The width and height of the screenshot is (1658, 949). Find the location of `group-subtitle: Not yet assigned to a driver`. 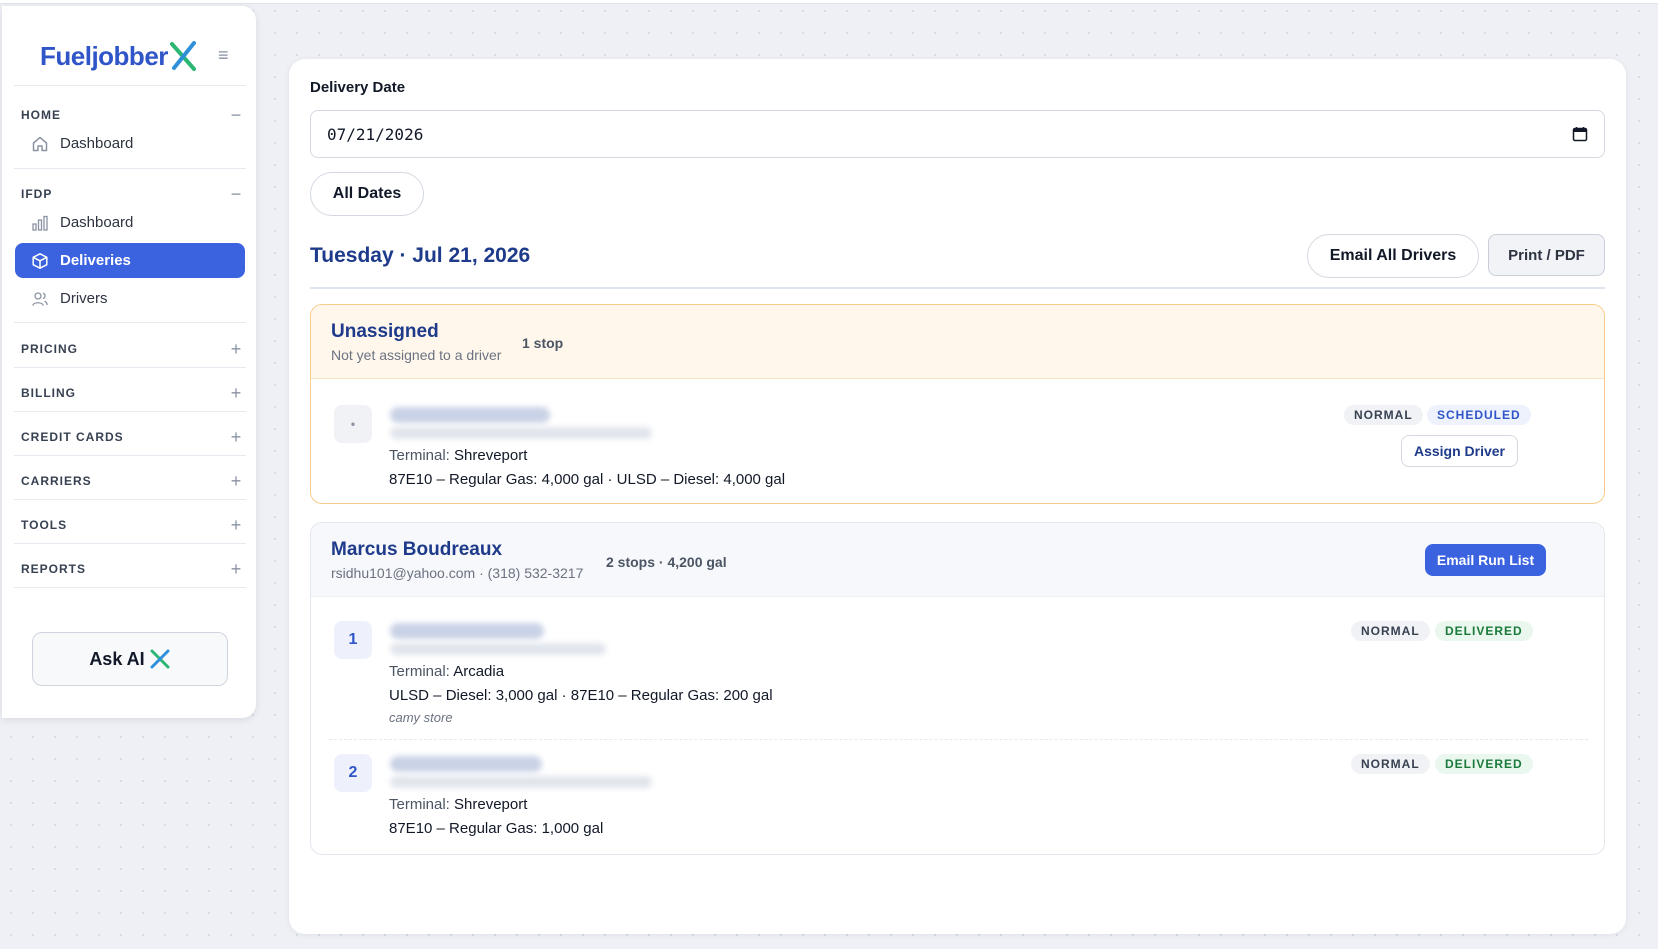

group-subtitle: Not yet assigned to a driver is located at coordinates (416, 355).